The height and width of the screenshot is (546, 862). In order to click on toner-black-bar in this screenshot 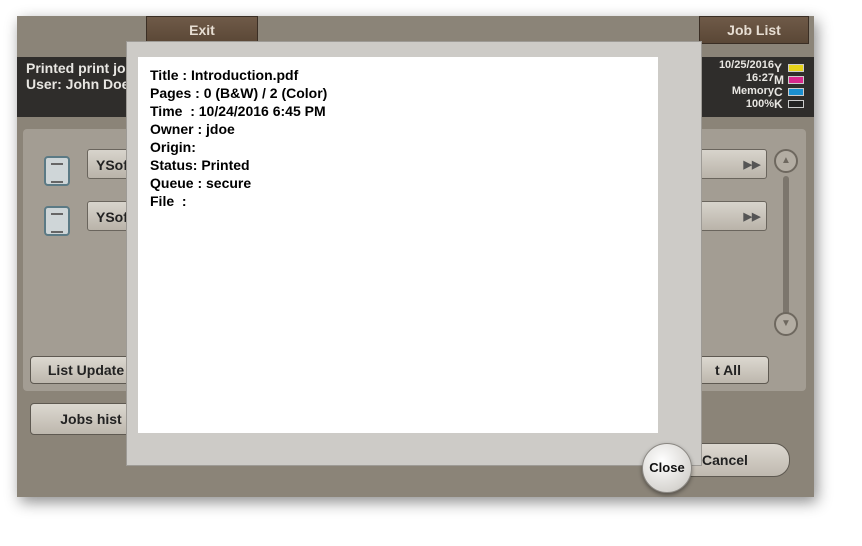, I will do `click(796, 104)`.